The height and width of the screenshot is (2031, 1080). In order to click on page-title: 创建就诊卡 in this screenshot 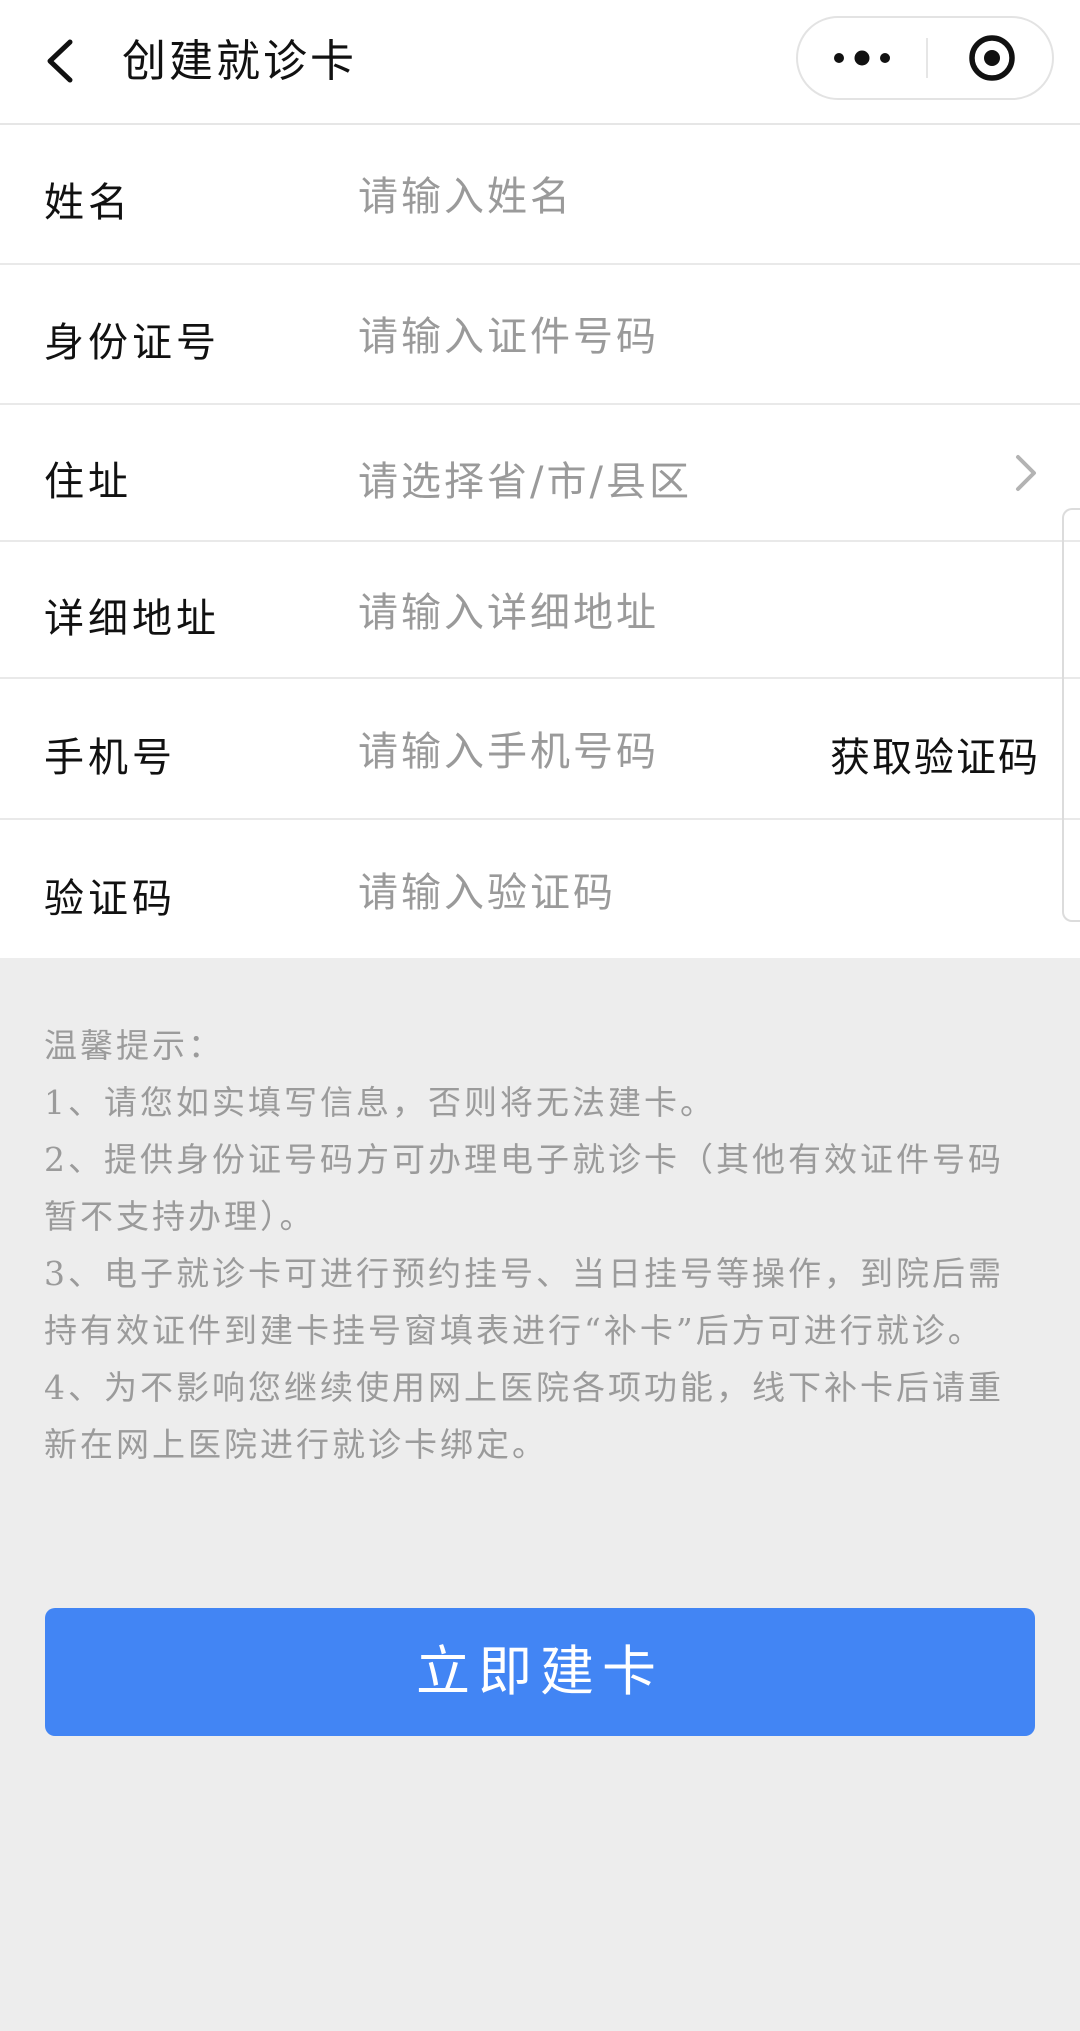, I will do `click(239, 61)`.